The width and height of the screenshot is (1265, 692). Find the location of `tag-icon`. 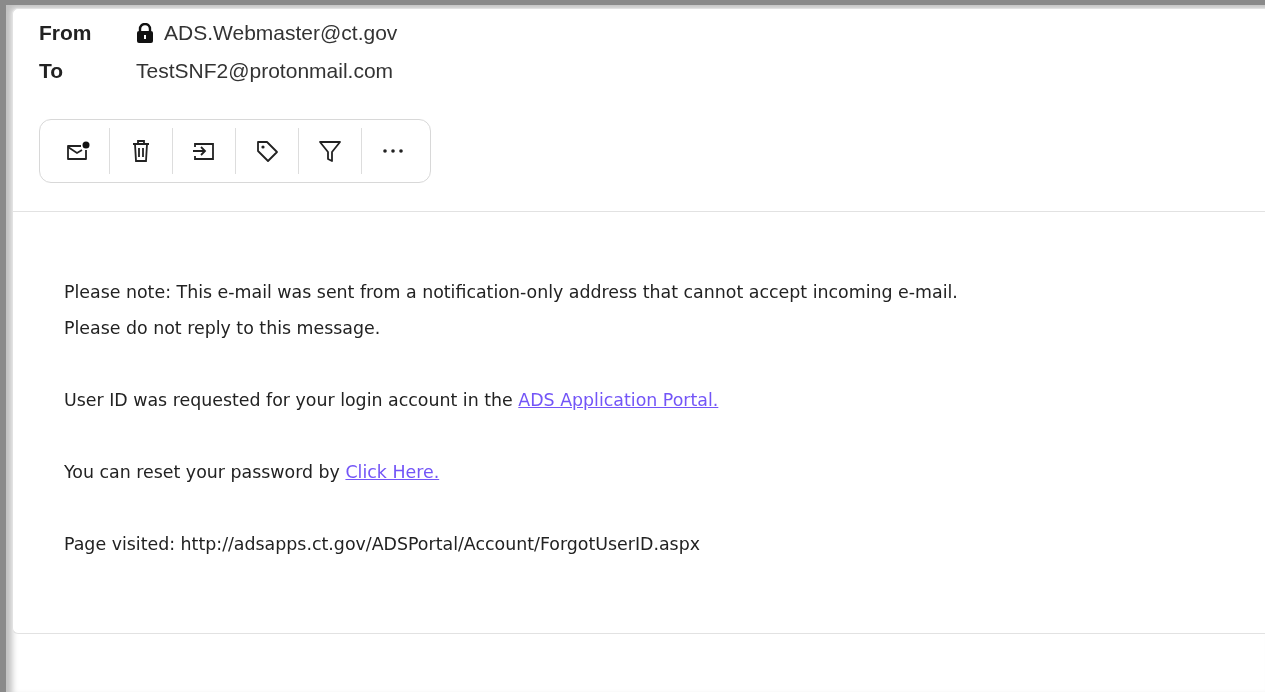

tag-icon is located at coordinates (267, 151).